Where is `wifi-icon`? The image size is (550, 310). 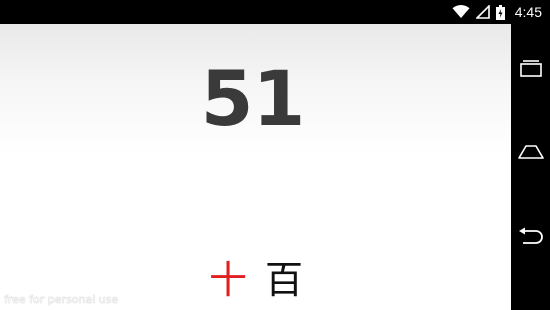
wifi-icon is located at coordinates (461, 12).